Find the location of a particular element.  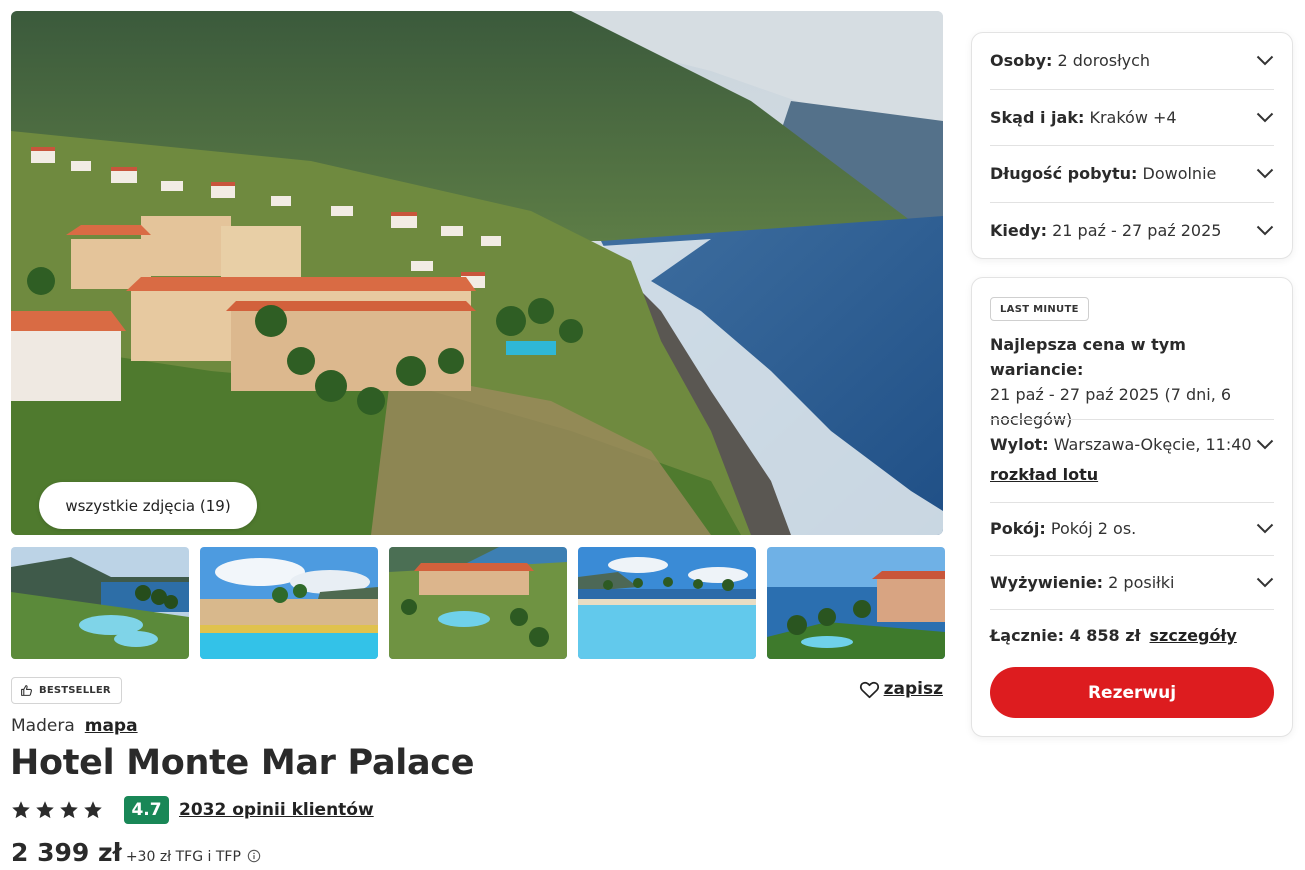

thumbs-up-icon is located at coordinates (26, 690).